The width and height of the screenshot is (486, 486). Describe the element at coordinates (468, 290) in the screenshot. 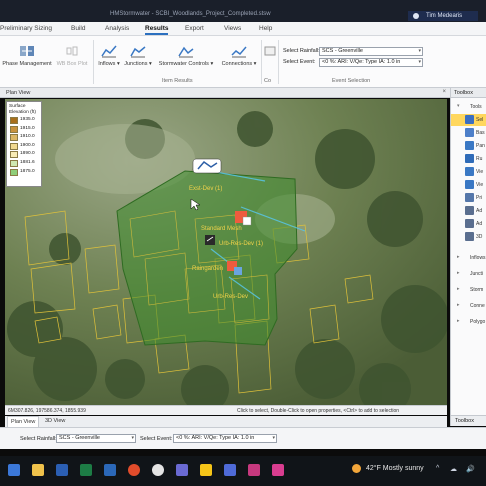

I see `toolbox-item-storm: ▸ Storm` at that location.